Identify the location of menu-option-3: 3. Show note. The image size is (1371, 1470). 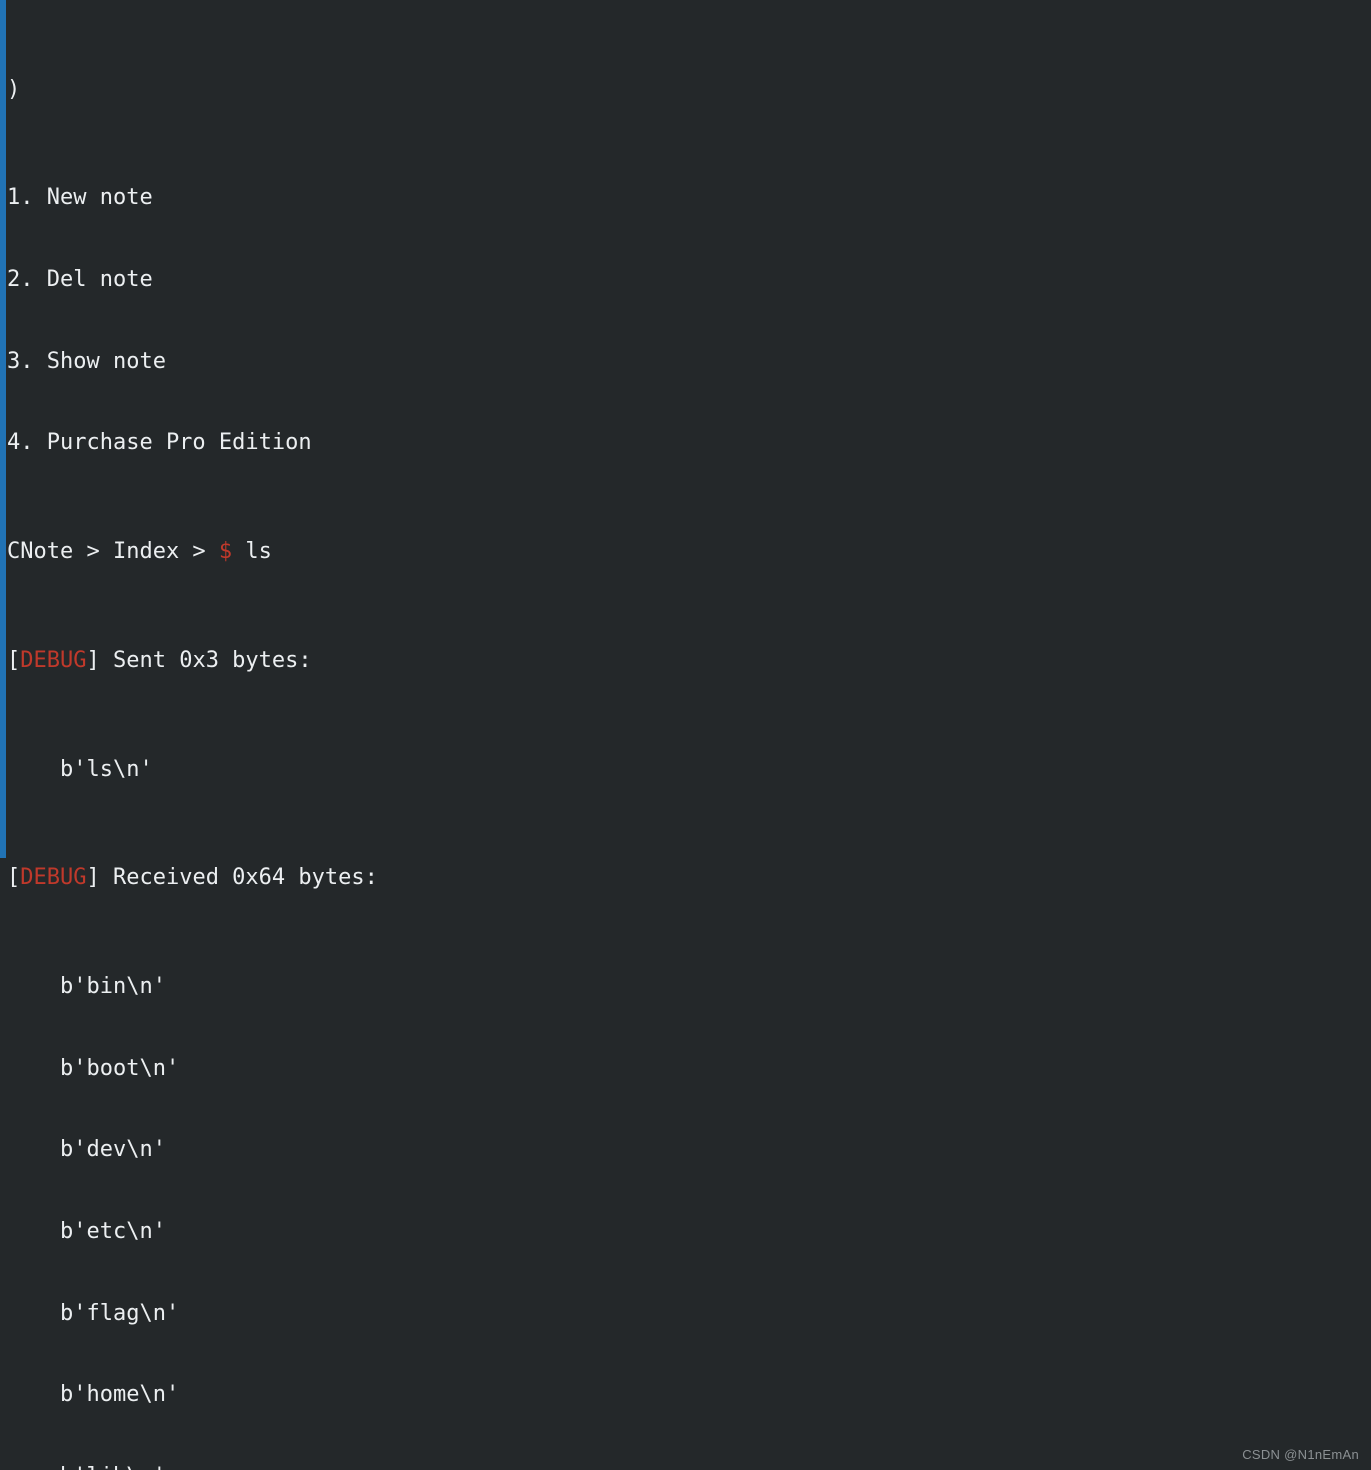
(689, 361).